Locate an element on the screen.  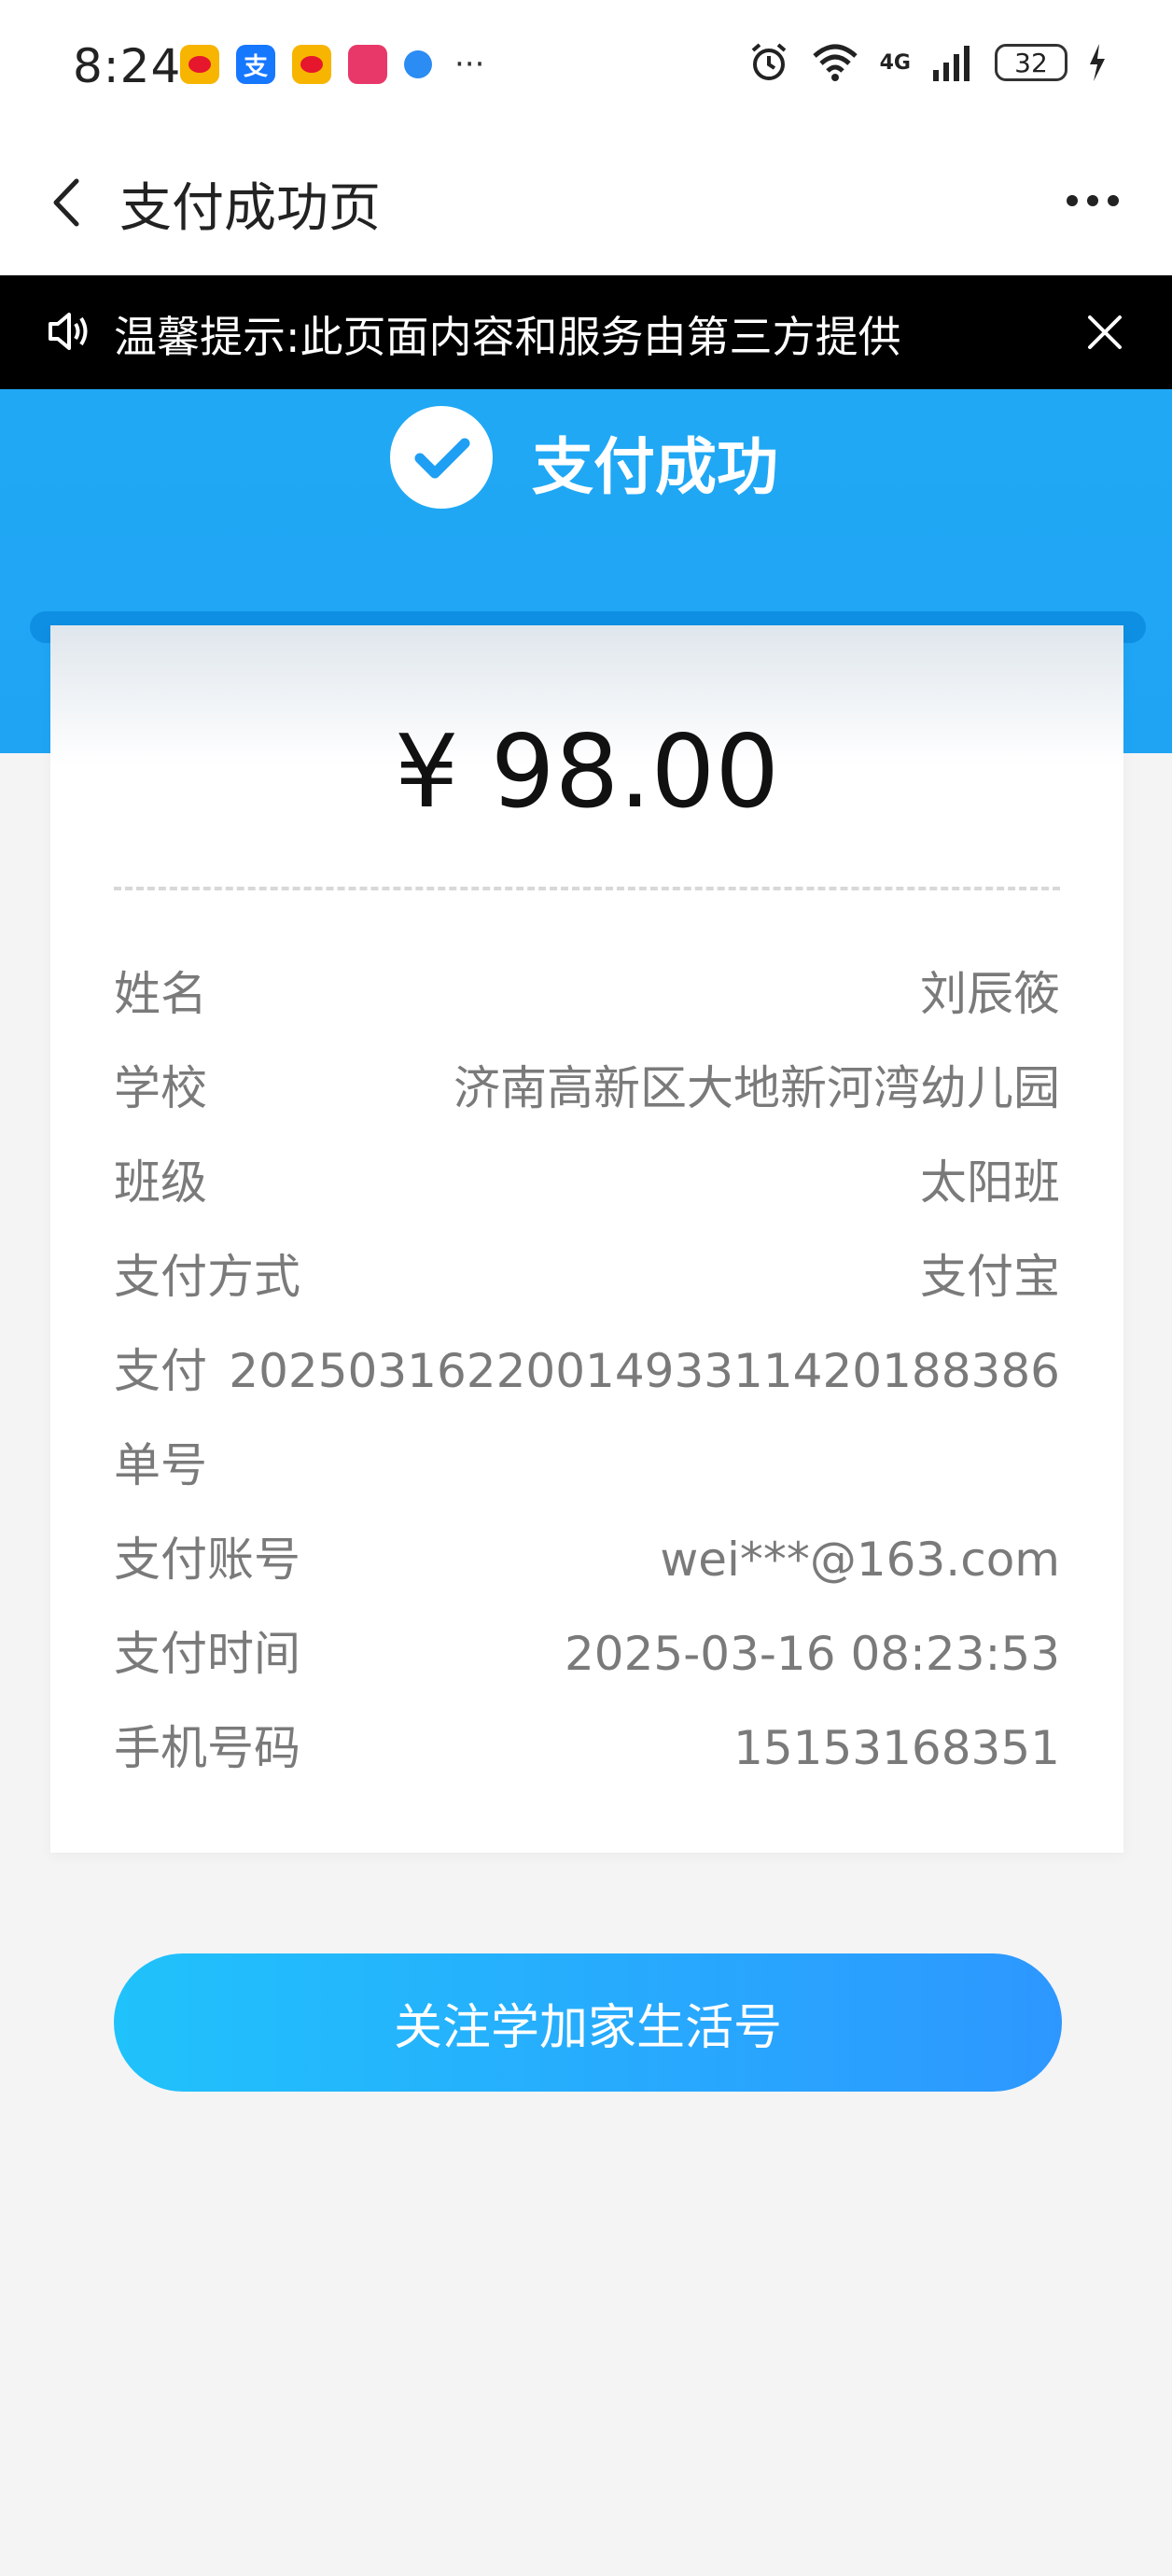
more-notifications-icon: ··· is located at coordinates (469, 64).